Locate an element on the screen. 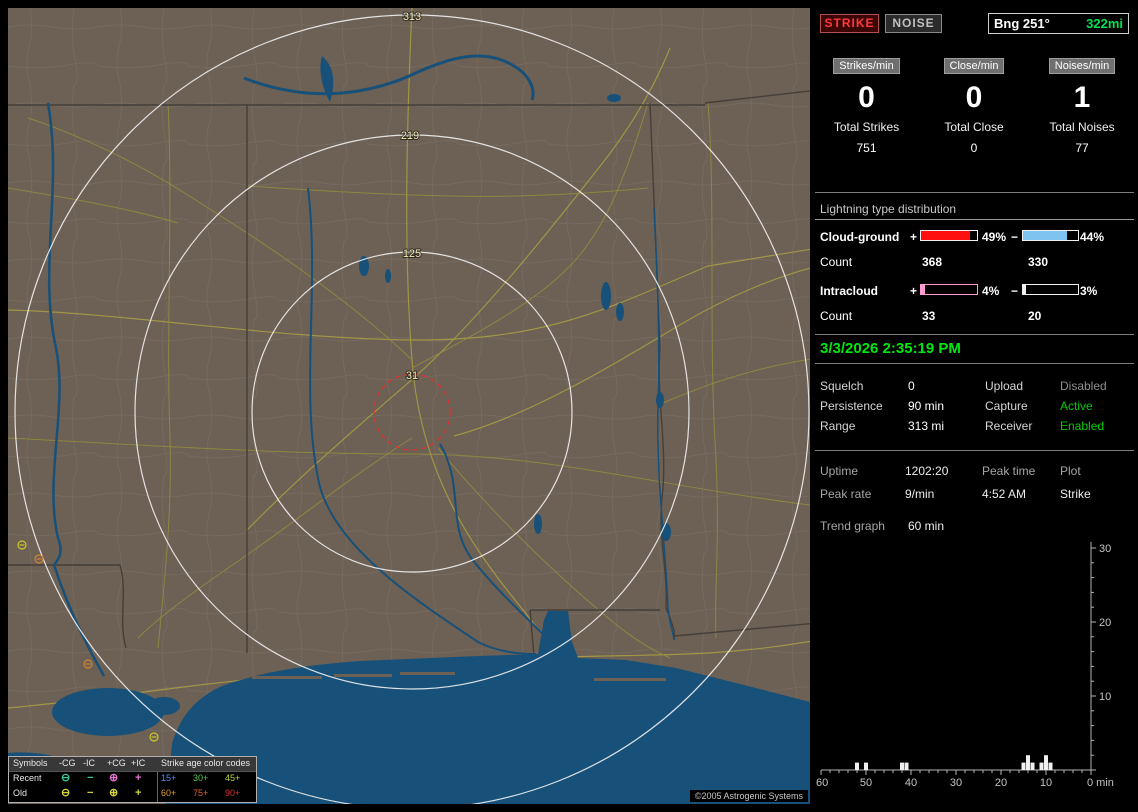 Image resolution: width=1138 pixels, height=812 pixels. noises-per-min-value: 1 is located at coordinates (1082, 97).